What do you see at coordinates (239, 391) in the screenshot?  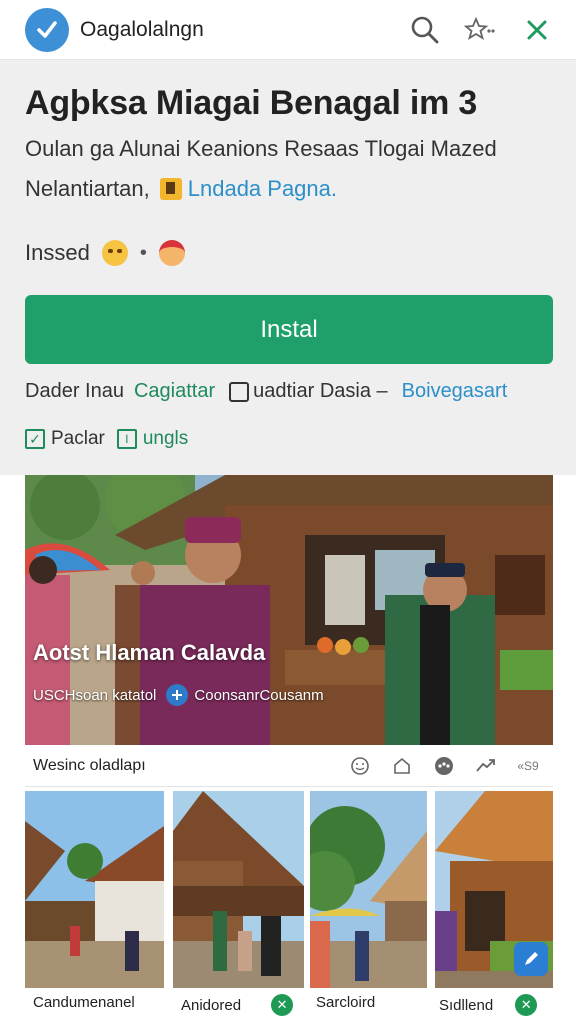 I see `checkbox-icon` at bounding box center [239, 391].